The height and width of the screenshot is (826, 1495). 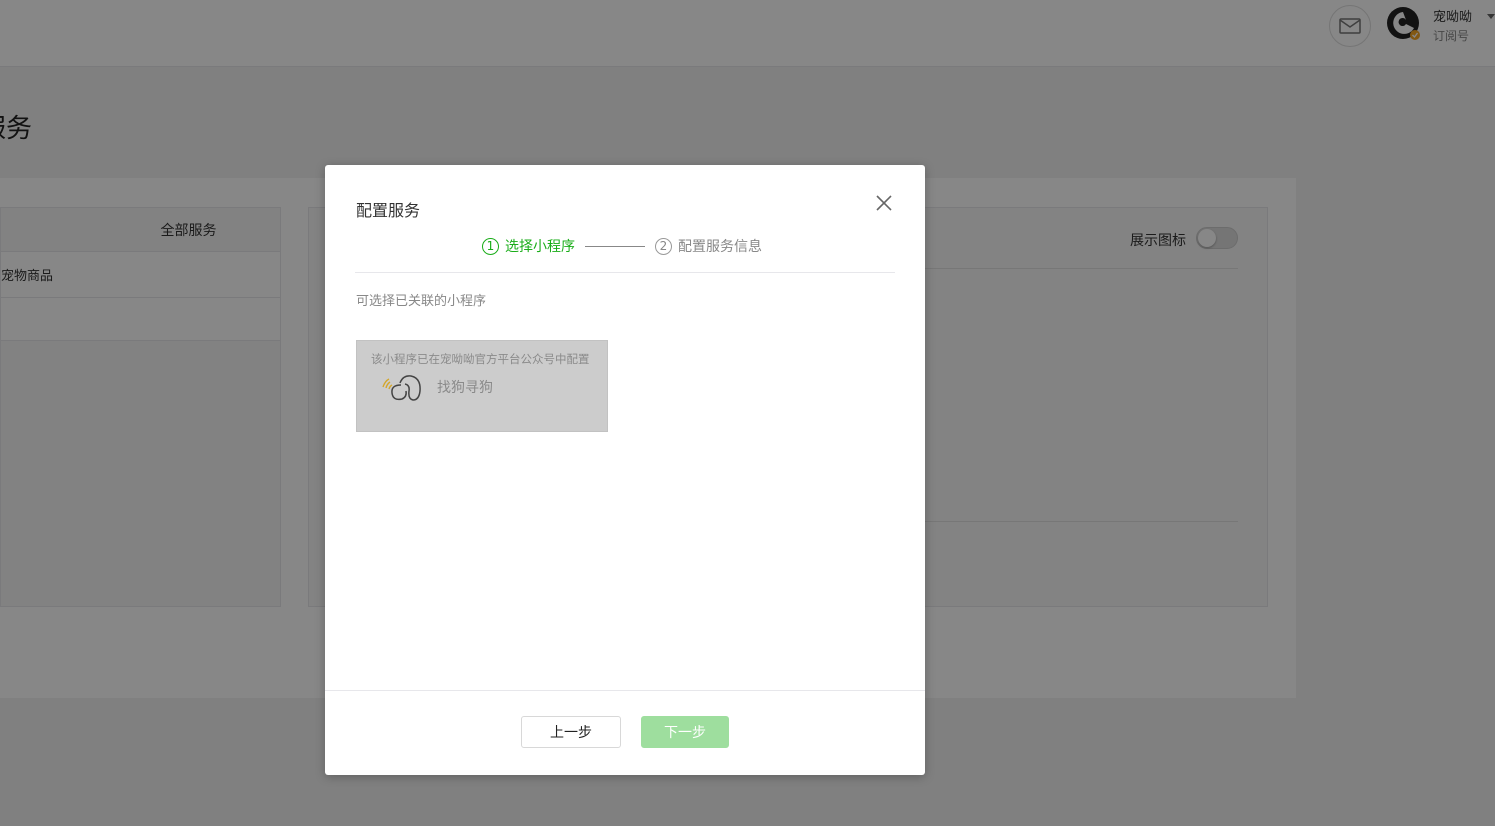 What do you see at coordinates (480, 359) in the screenshot?
I see `configured-note: 该小程序已在宠呦呦官方平台公众号中配置` at bounding box center [480, 359].